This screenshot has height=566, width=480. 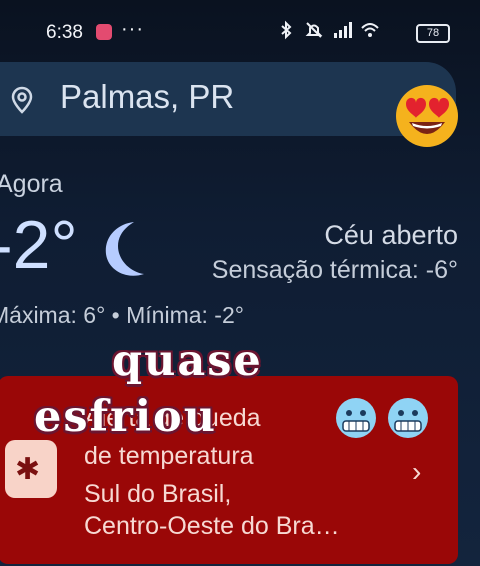 What do you see at coordinates (64, 32) in the screenshot?
I see `status-time: 6:38` at bounding box center [64, 32].